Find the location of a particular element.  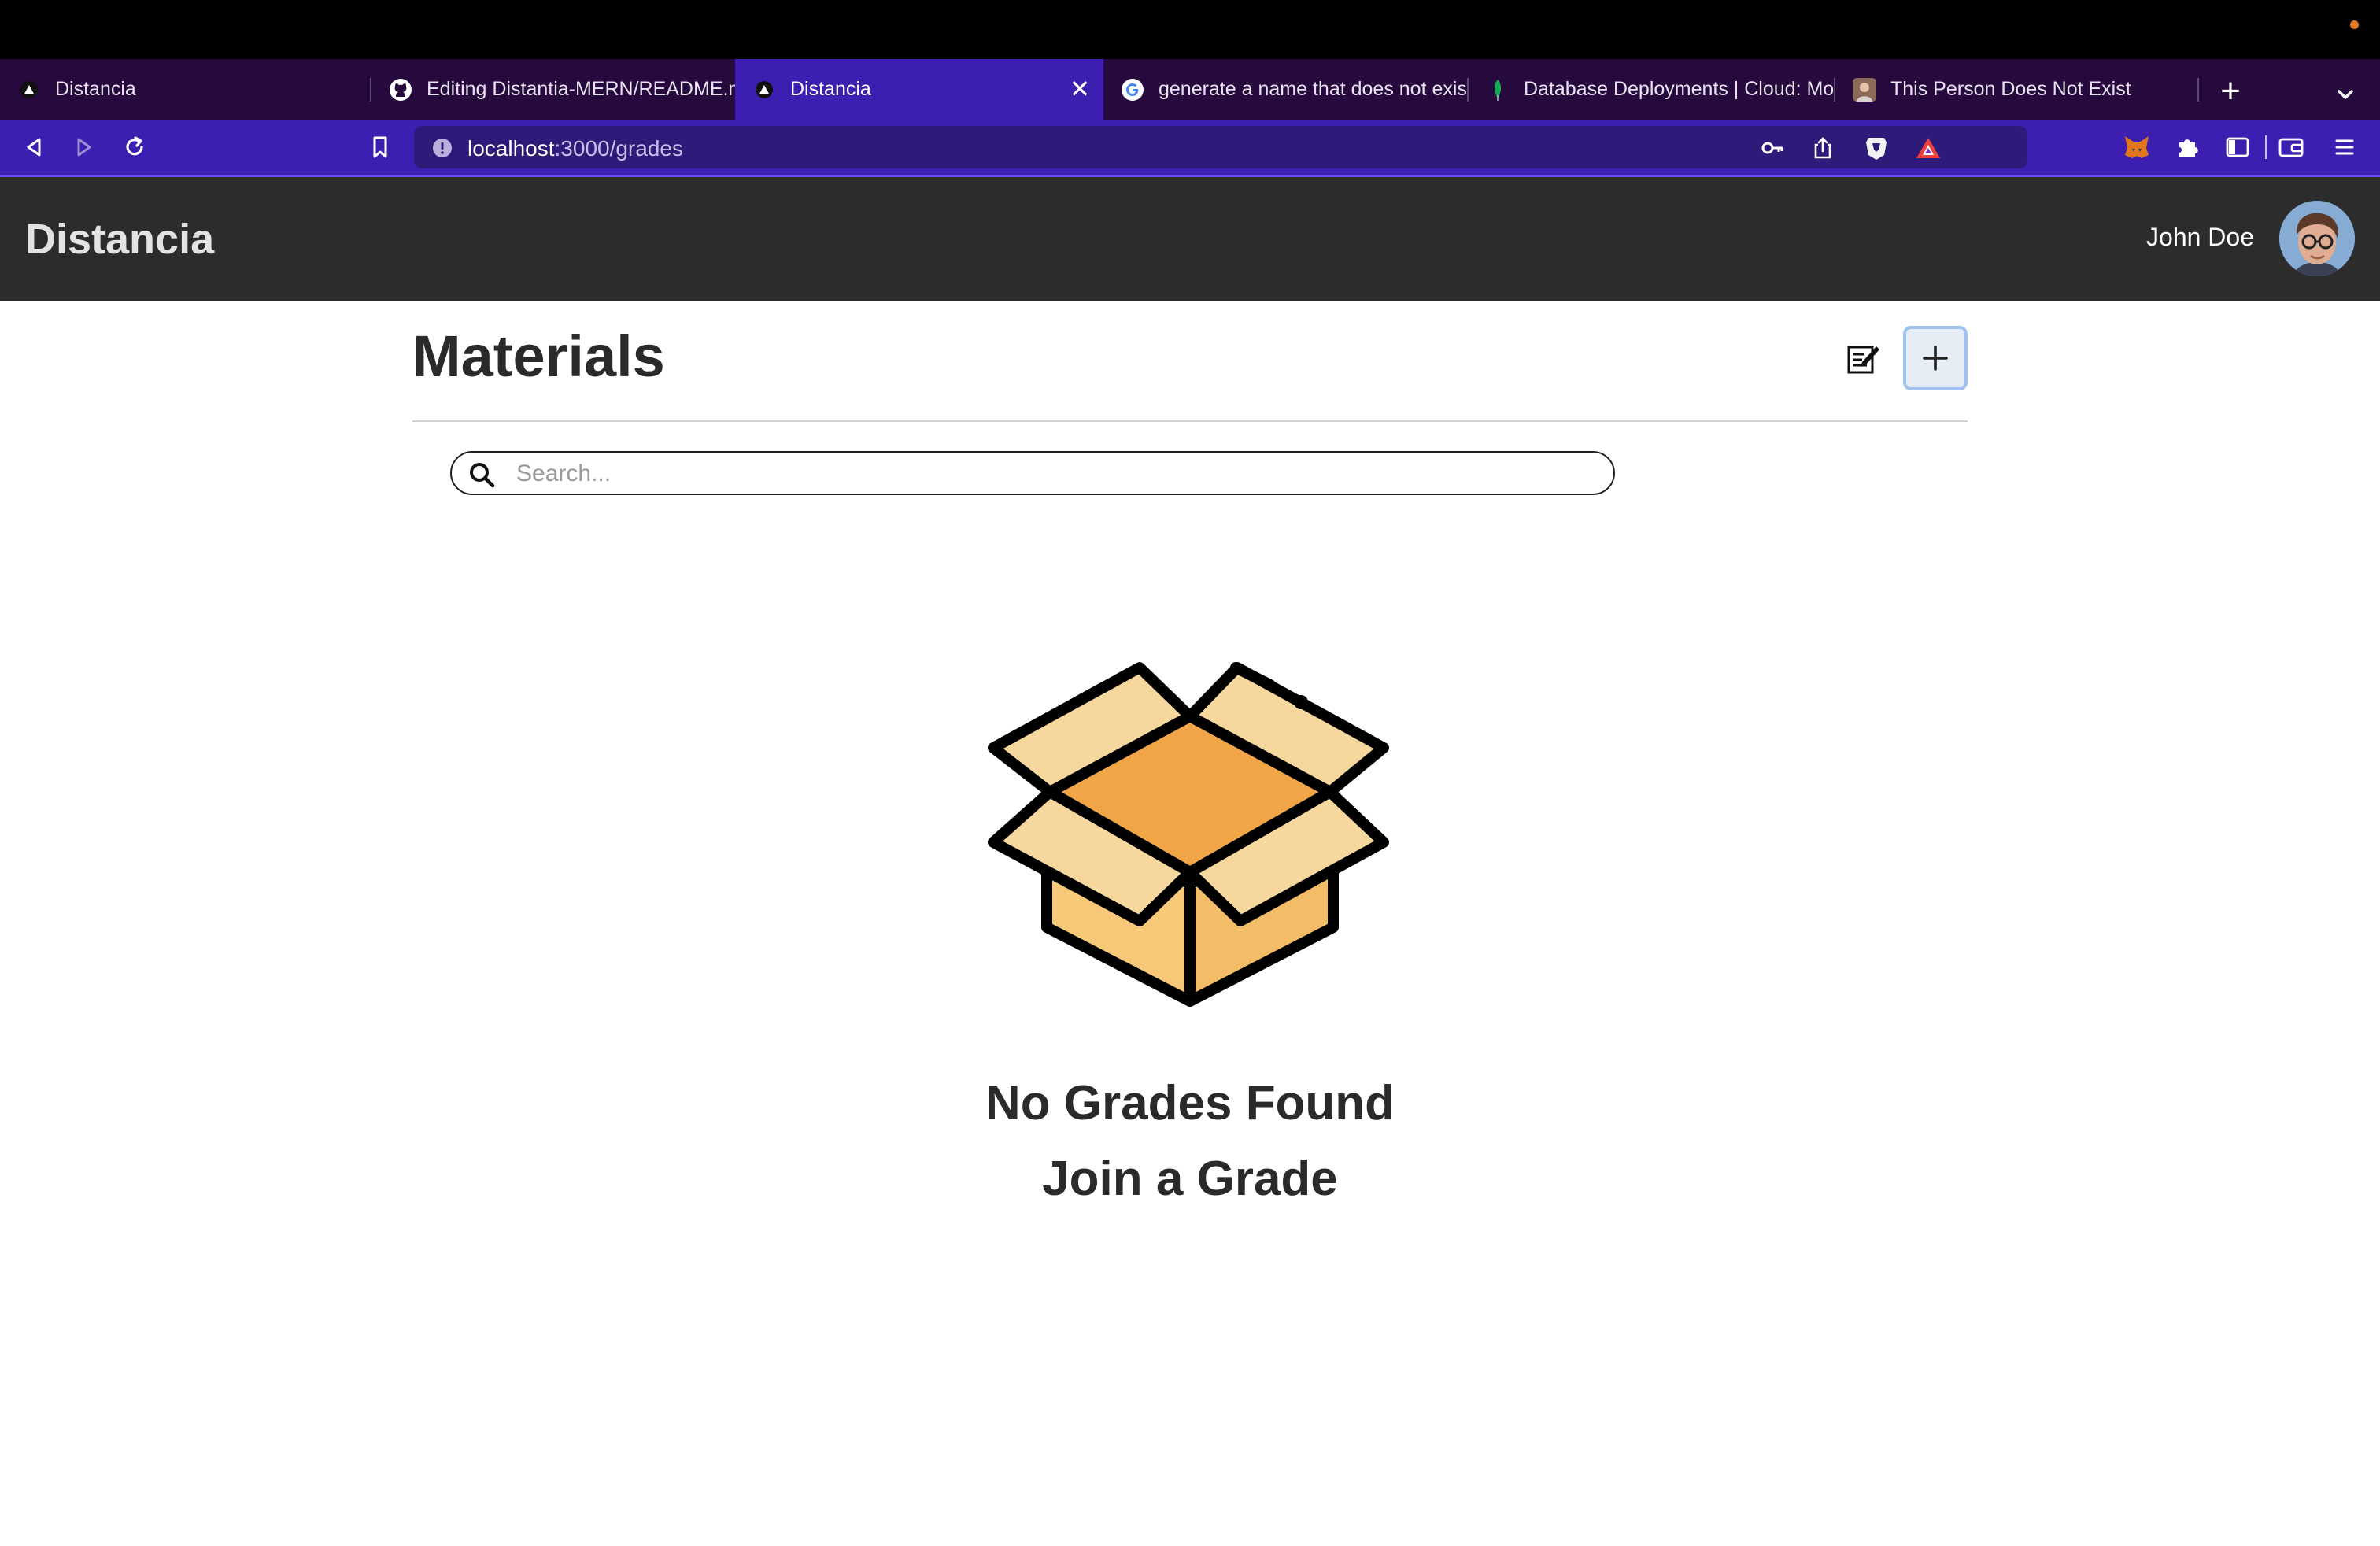

search-icon is located at coordinates (482, 474).